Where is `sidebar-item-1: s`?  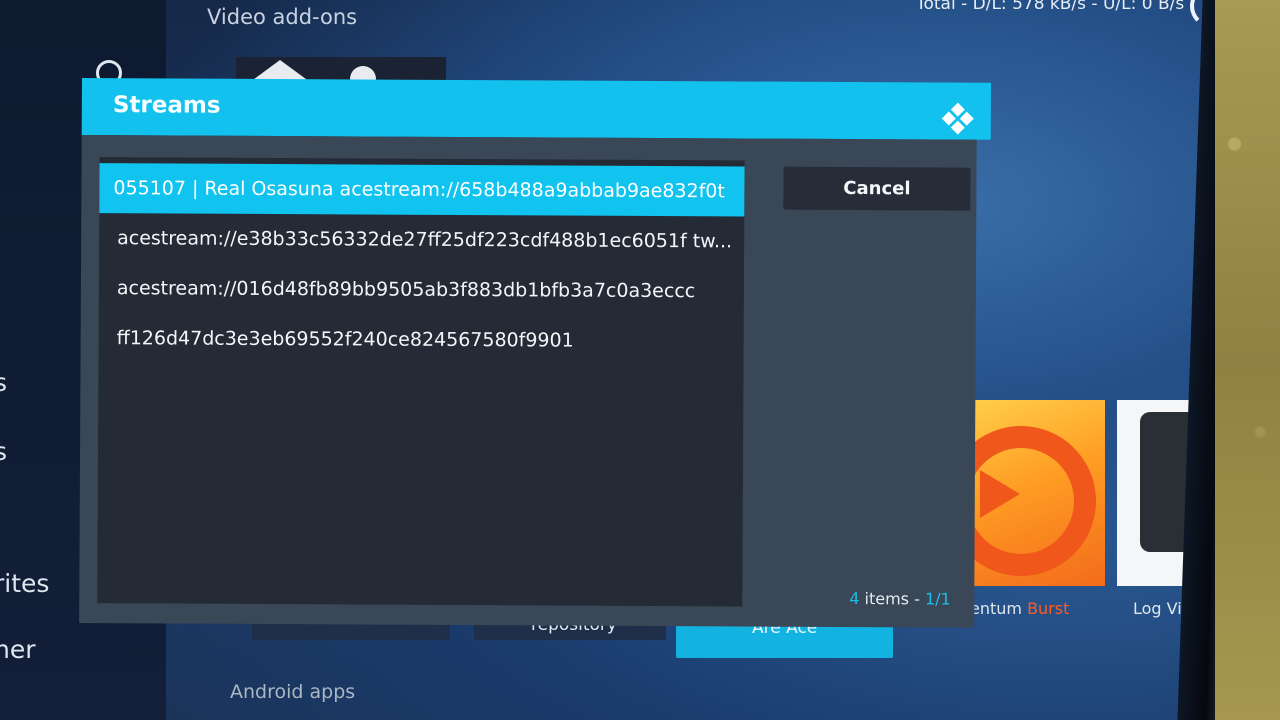 sidebar-item-1: s is located at coordinates (3, 382).